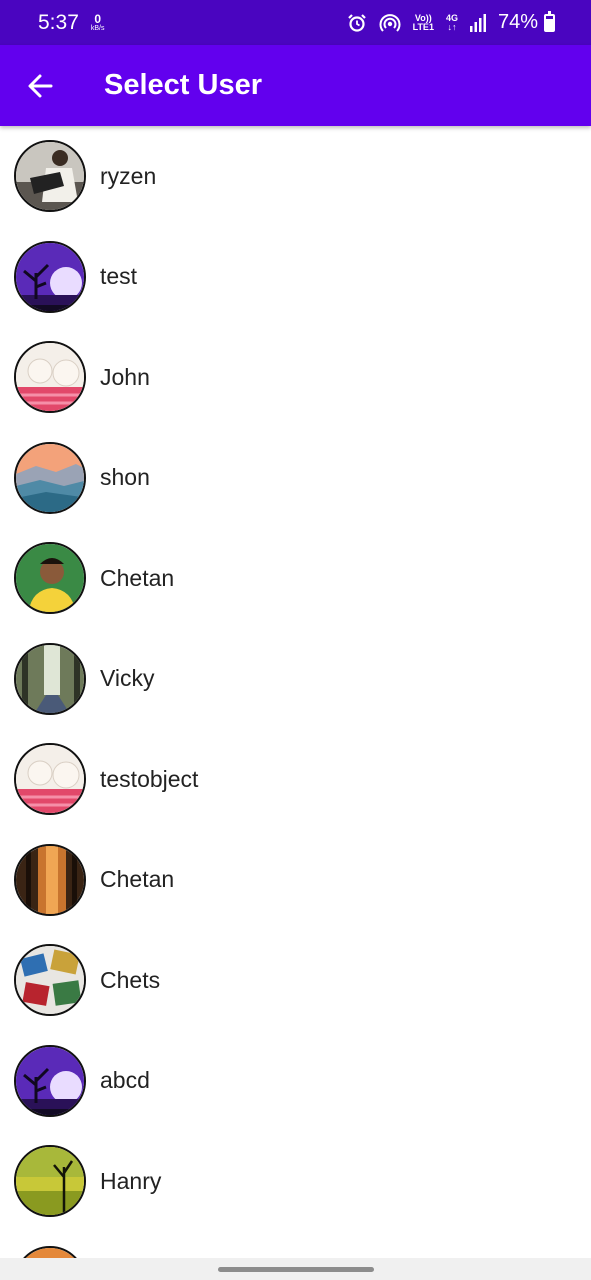 This screenshot has height=1280, width=591. What do you see at coordinates (356, 22) in the screenshot?
I see `alarm-icon` at bounding box center [356, 22].